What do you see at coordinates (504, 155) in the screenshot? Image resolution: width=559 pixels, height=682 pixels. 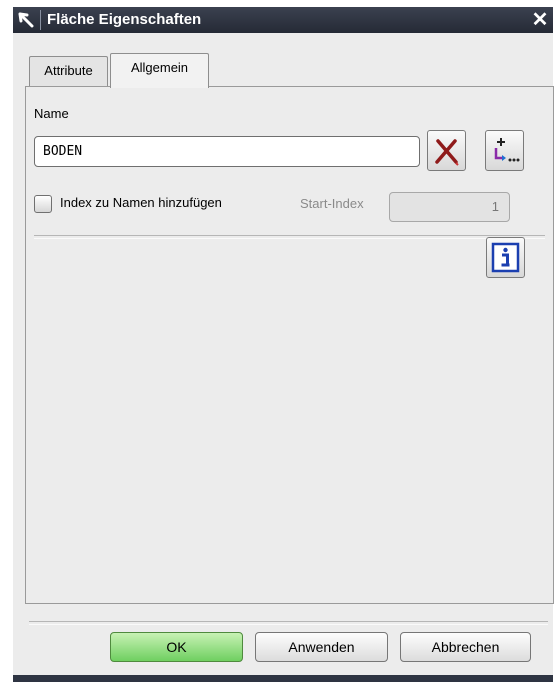 I see `add-increment-icon` at bounding box center [504, 155].